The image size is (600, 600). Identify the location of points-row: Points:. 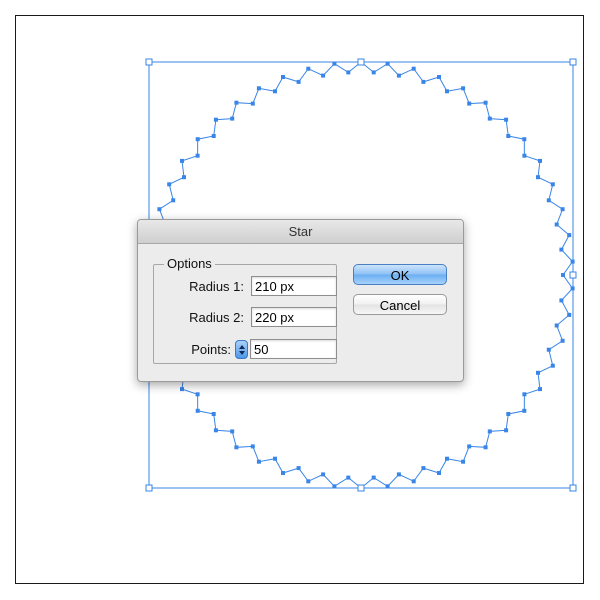
(246, 350).